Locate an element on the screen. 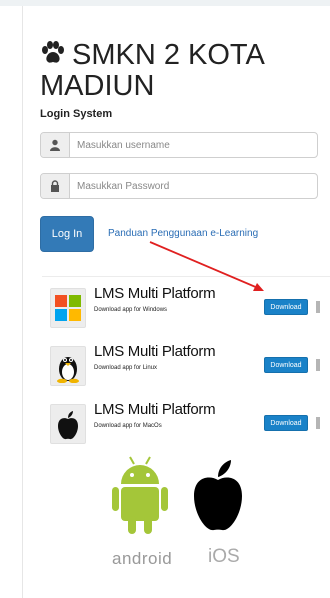  android-icon is located at coordinates (140, 495).